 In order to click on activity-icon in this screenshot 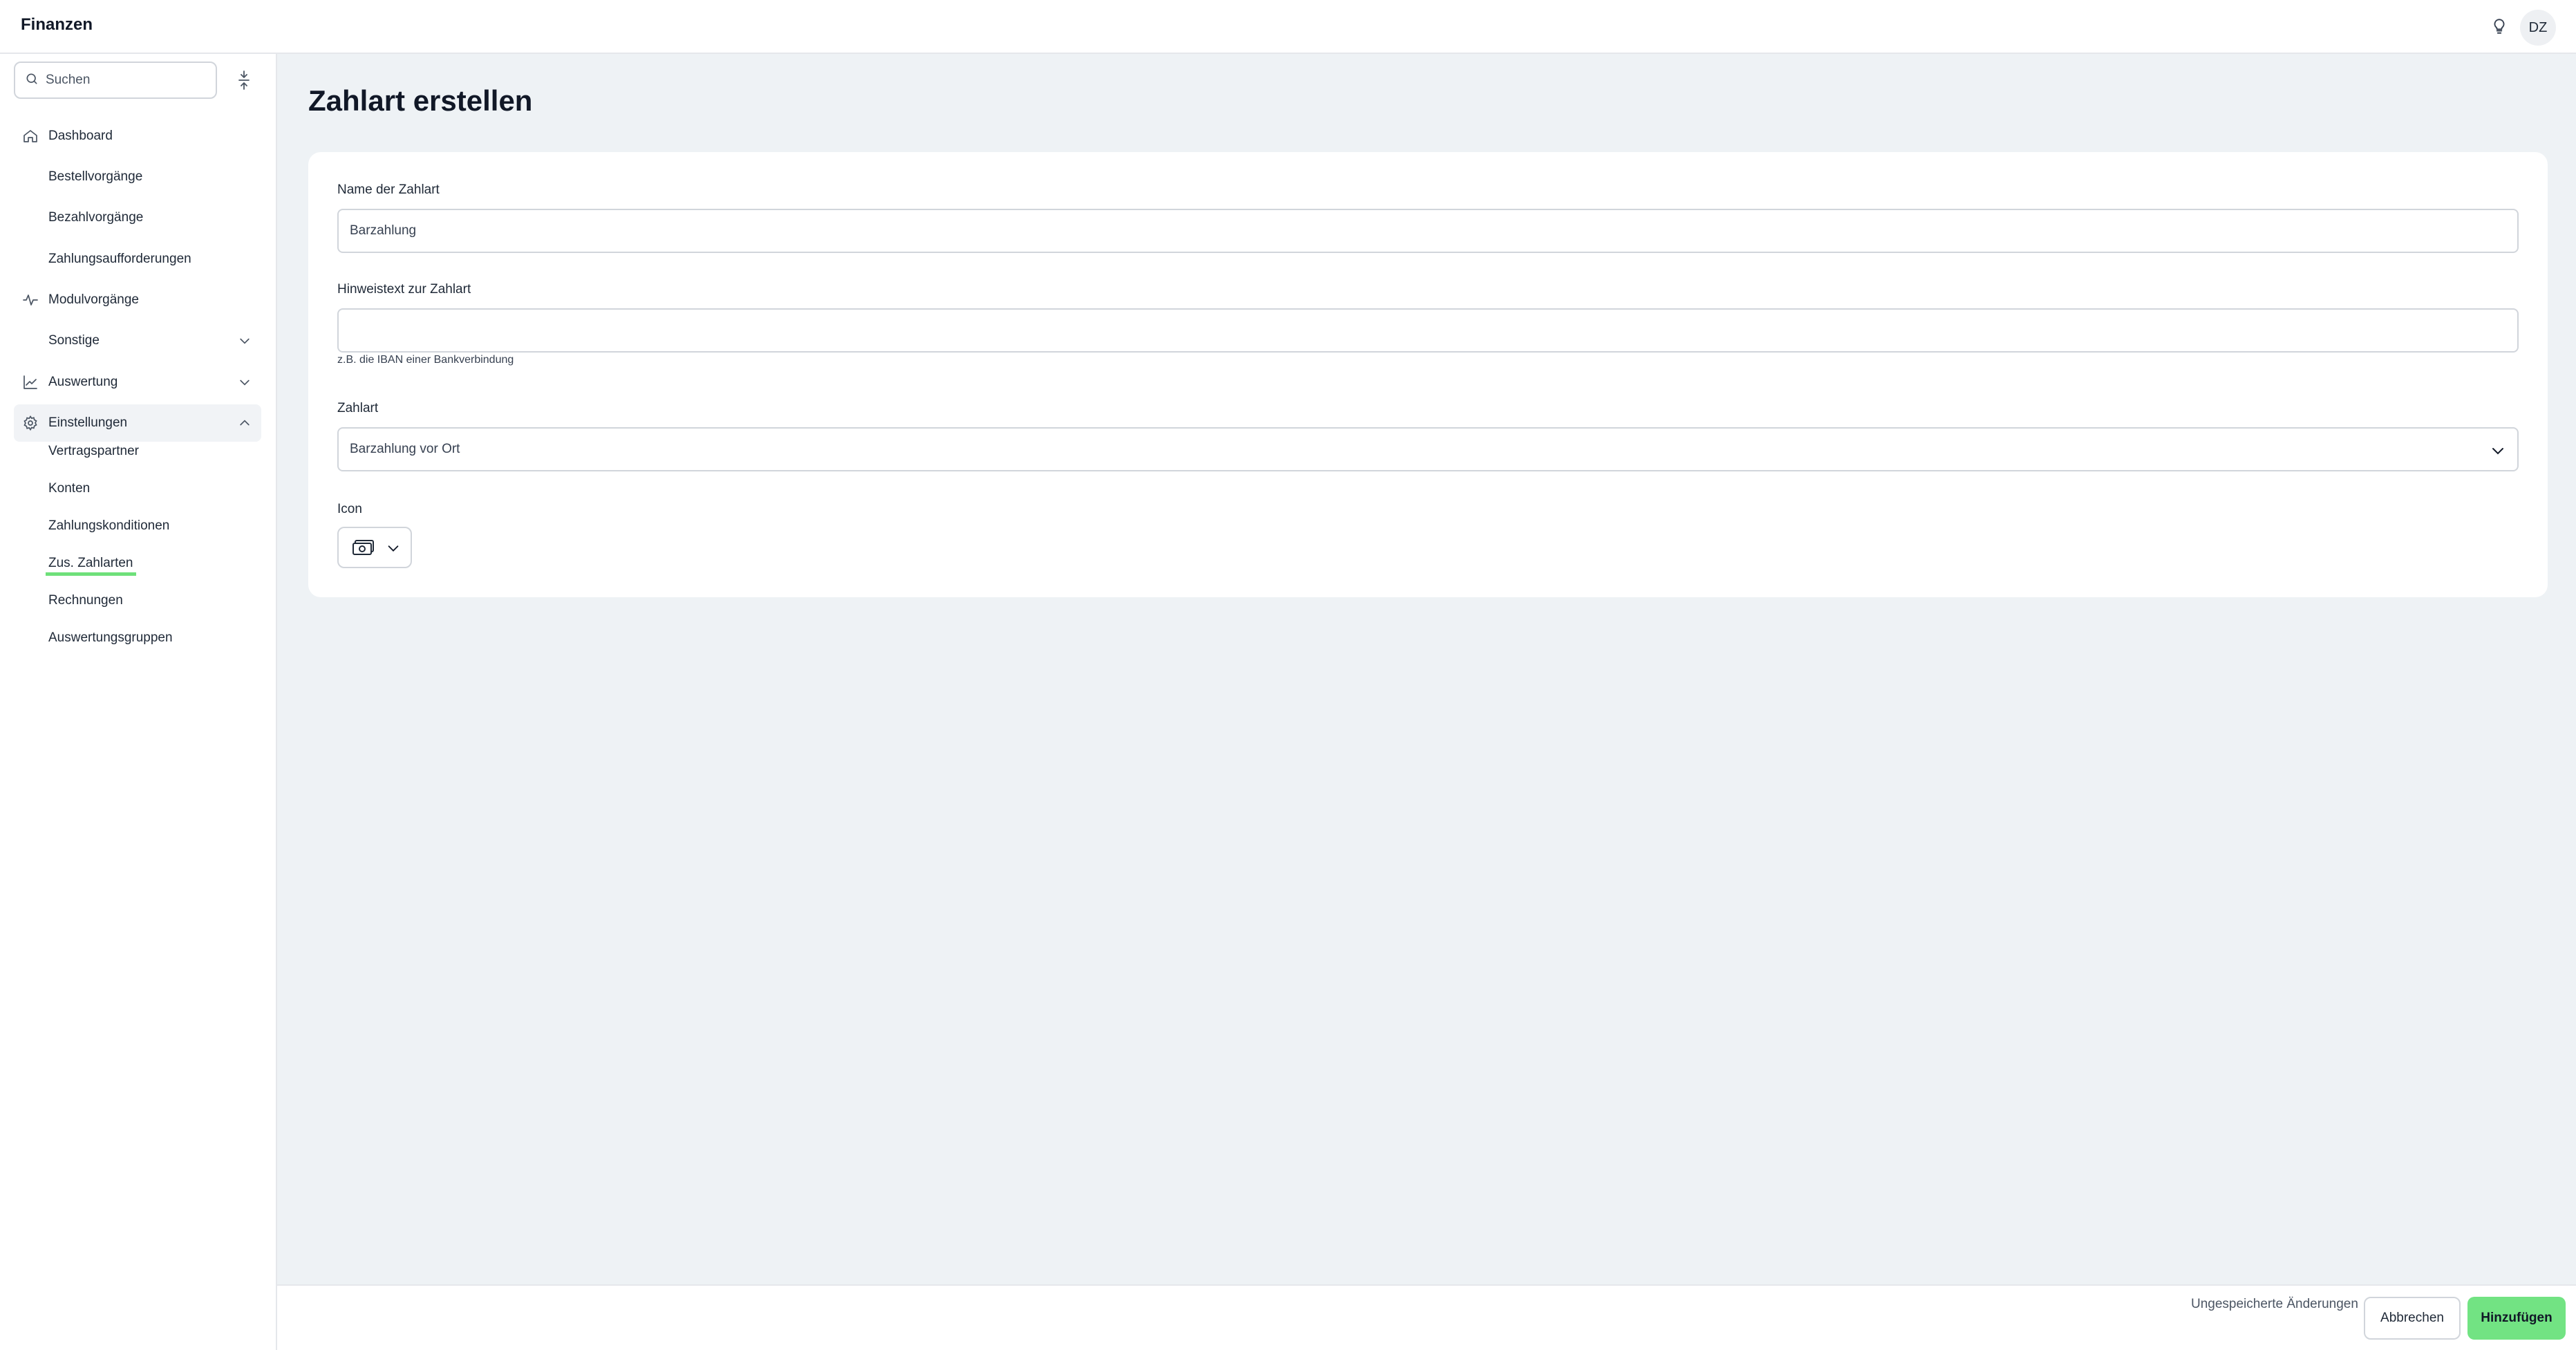, I will do `click(30, 300)`.